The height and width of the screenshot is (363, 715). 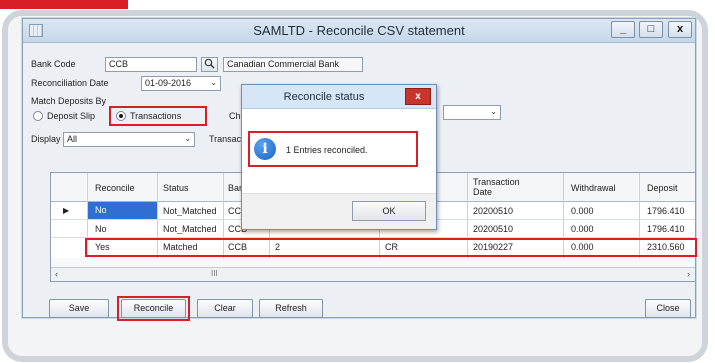 What do you see at coordinates (71, 116) in the screenshot?
I see `deposit-slip-label: Deposit Slip` at bounding box center [71, 116].